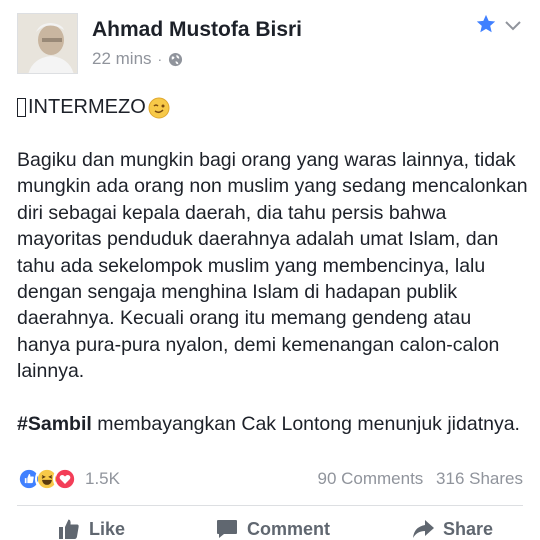 This screenshot has width=540, height=540. I want to click on love-reaction-icon, so click(65, 479).